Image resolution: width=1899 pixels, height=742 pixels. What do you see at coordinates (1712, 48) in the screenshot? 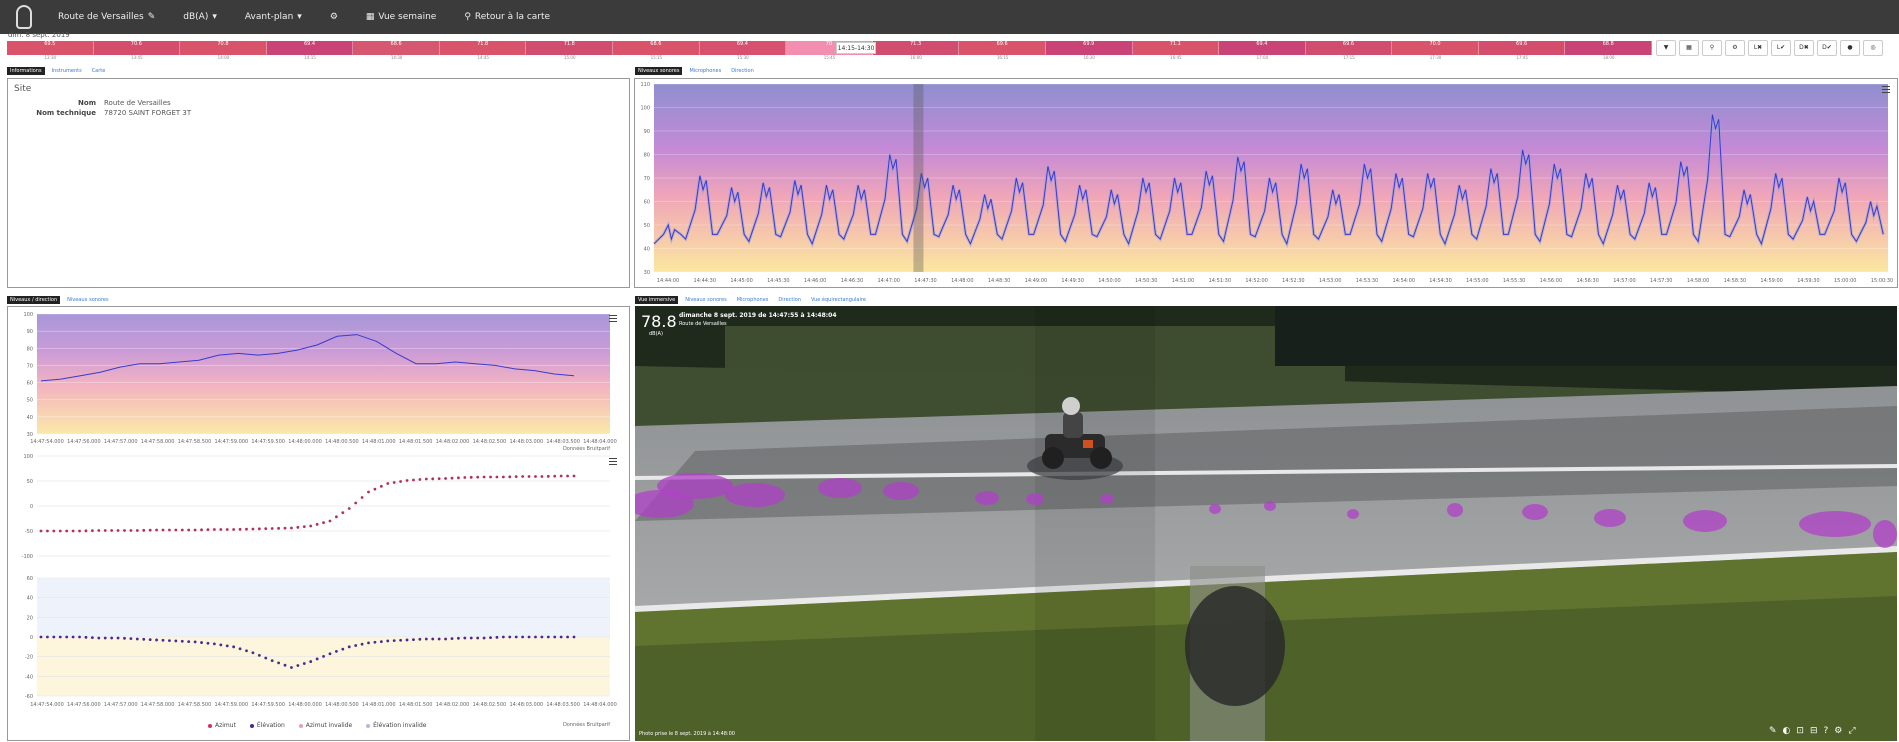
I see `toolbar-button: ⚲` at bounding box center [1712, 48].